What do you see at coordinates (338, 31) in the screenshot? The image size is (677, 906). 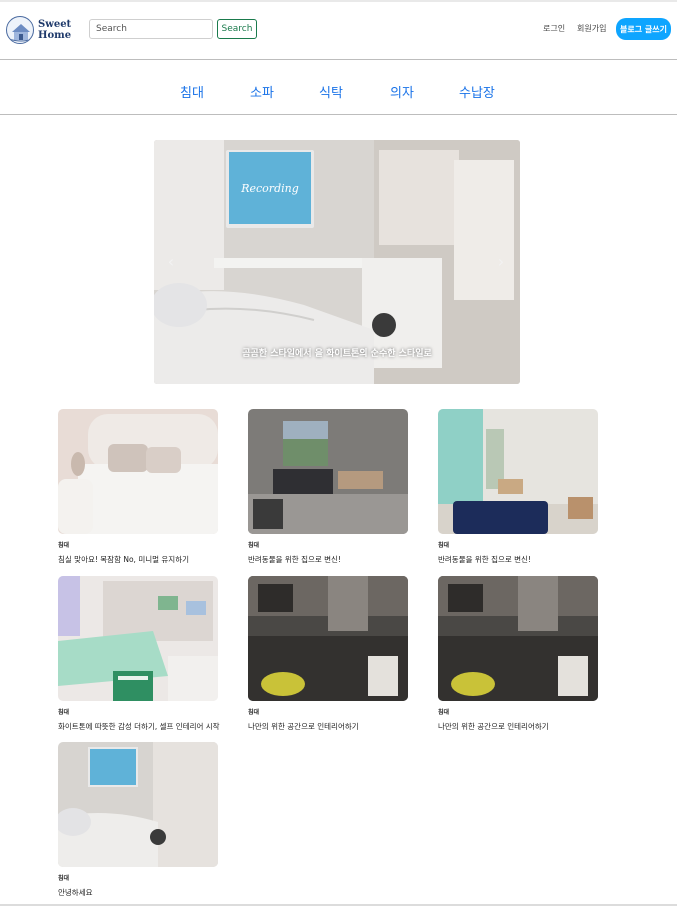 I see `site-header: Sweet Home Search 로그인 회원가입 블로그 글쓰기` at bounding box center [338, 31].